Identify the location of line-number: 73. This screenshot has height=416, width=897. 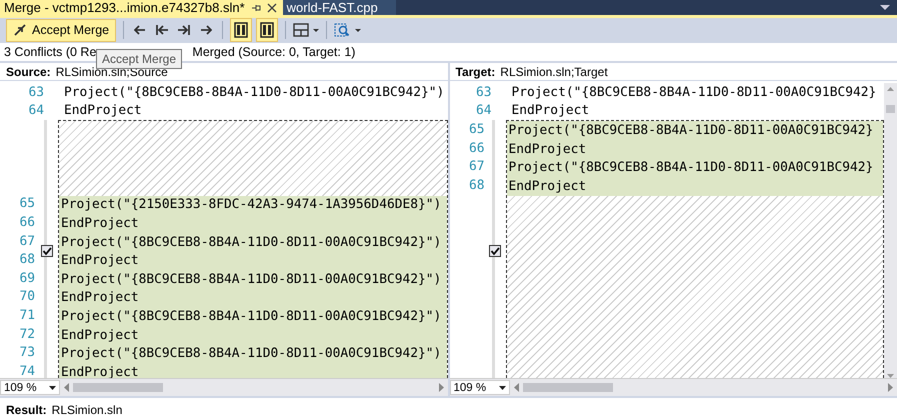
(27, 352).